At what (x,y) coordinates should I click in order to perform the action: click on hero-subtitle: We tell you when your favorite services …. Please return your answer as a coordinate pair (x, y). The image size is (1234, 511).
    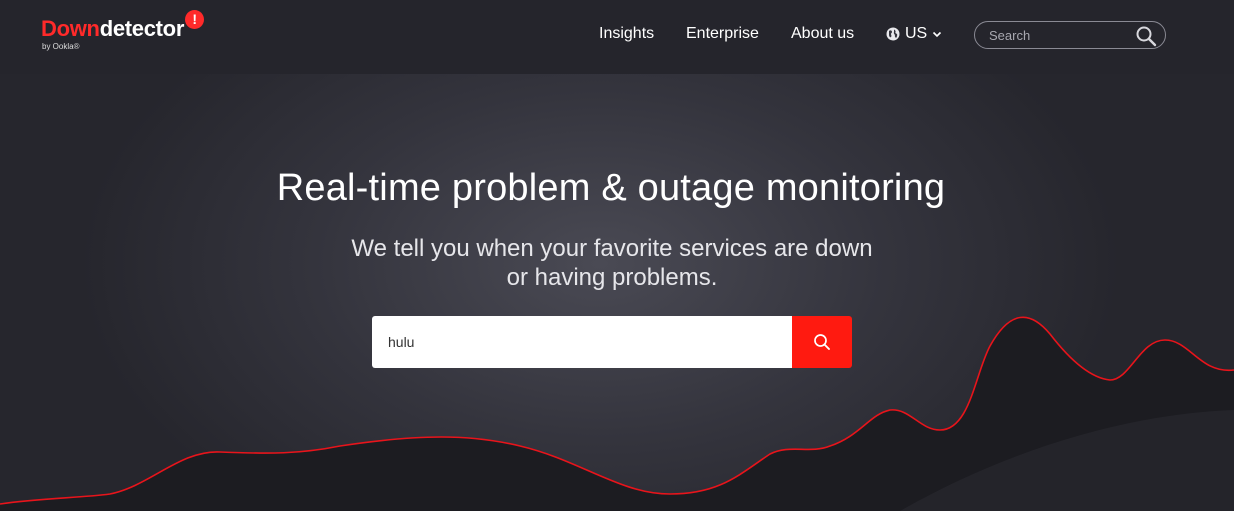
    Looking at the image, I should click on (612, 263).